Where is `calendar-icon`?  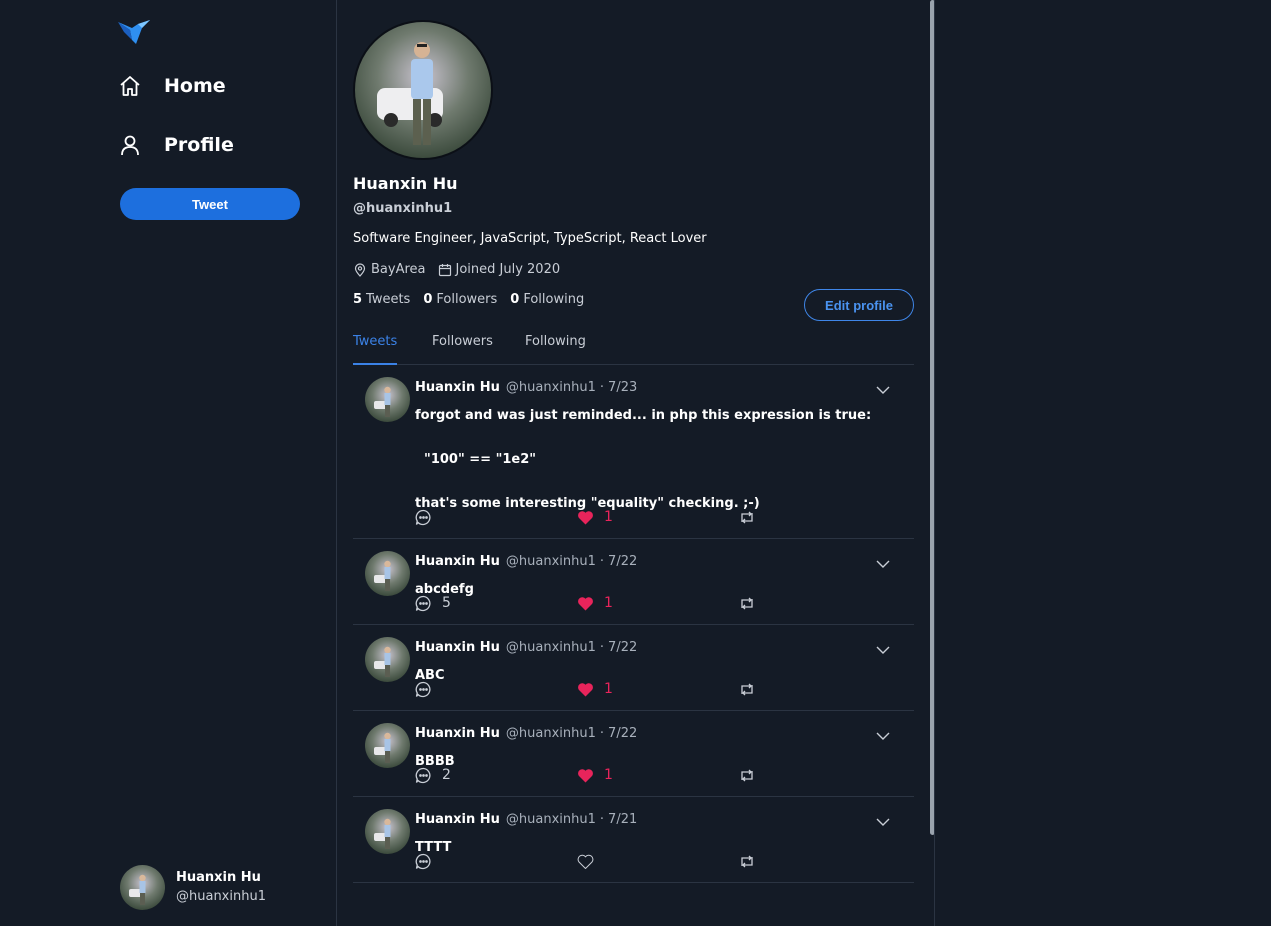
calendar-icon is located at coordinates (444, 269).